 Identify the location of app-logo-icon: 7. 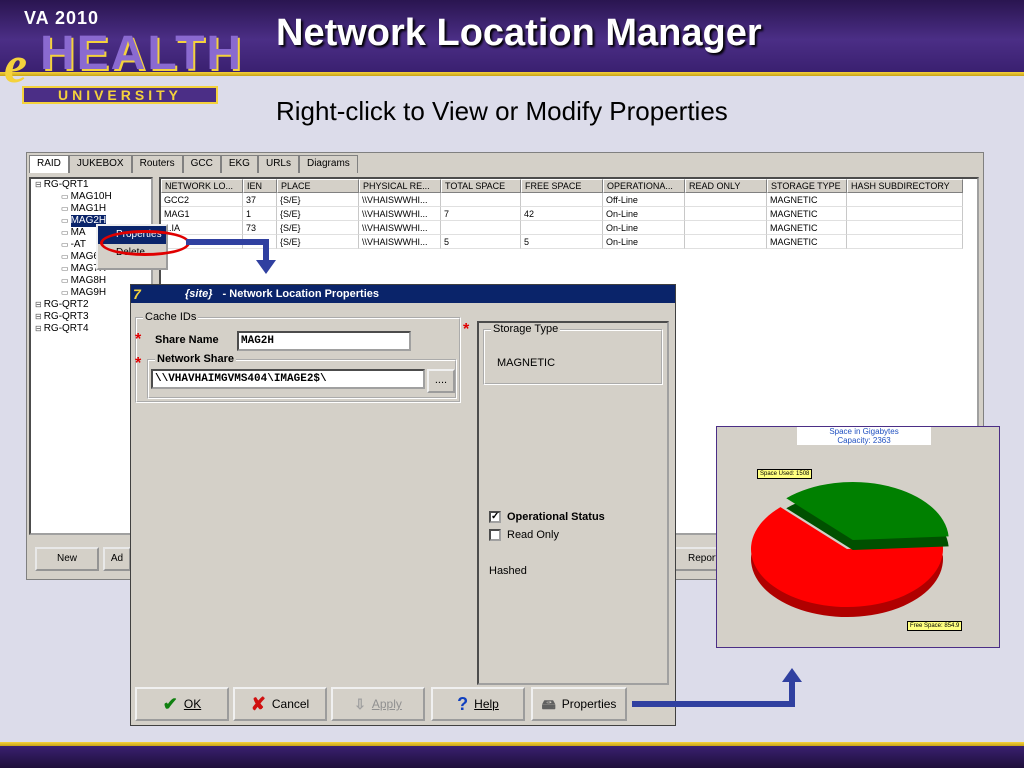
(137, 294).